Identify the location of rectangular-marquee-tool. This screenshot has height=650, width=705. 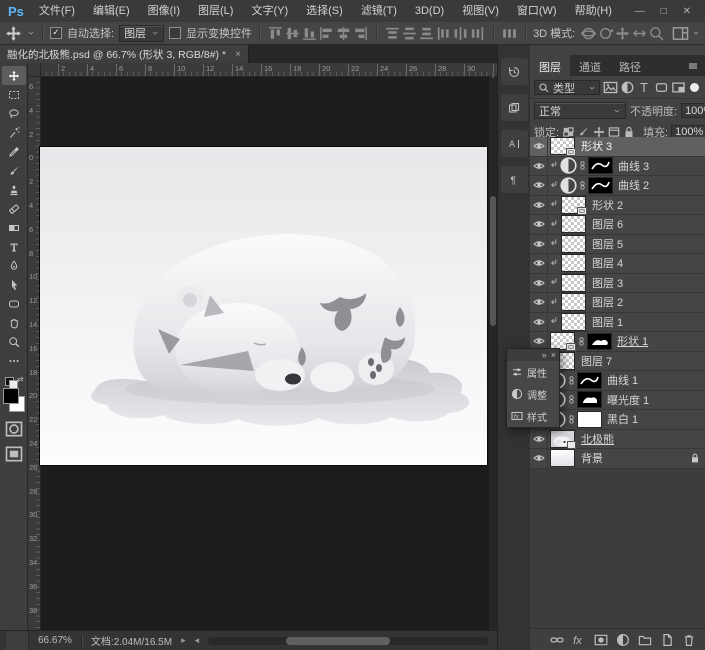
(14, 94).